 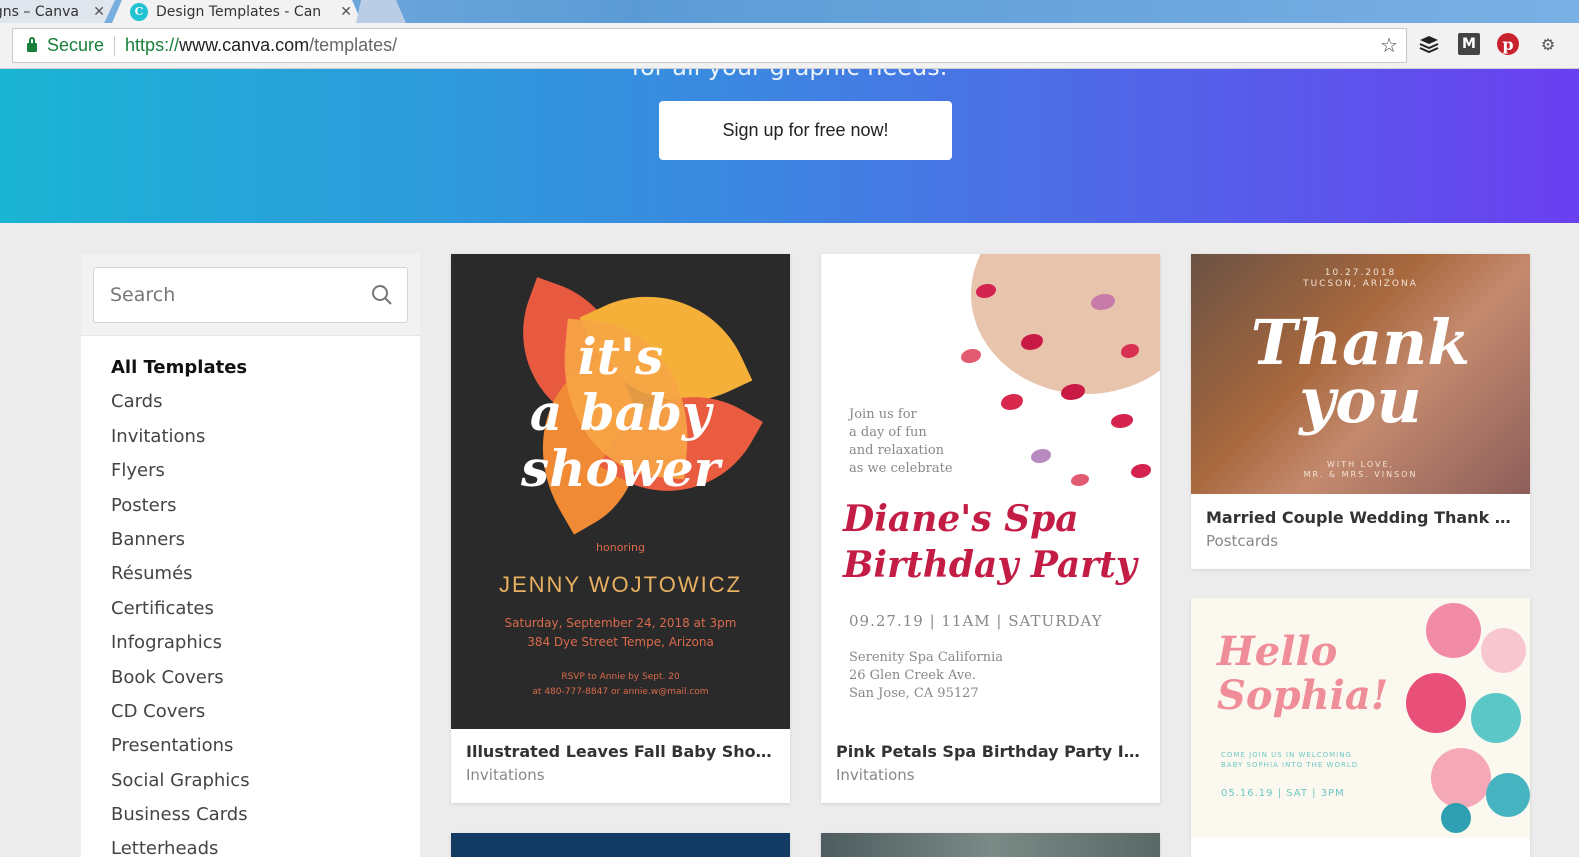 I want to click on pinterest-extension-icon: p, so click(x=1508, y=44).